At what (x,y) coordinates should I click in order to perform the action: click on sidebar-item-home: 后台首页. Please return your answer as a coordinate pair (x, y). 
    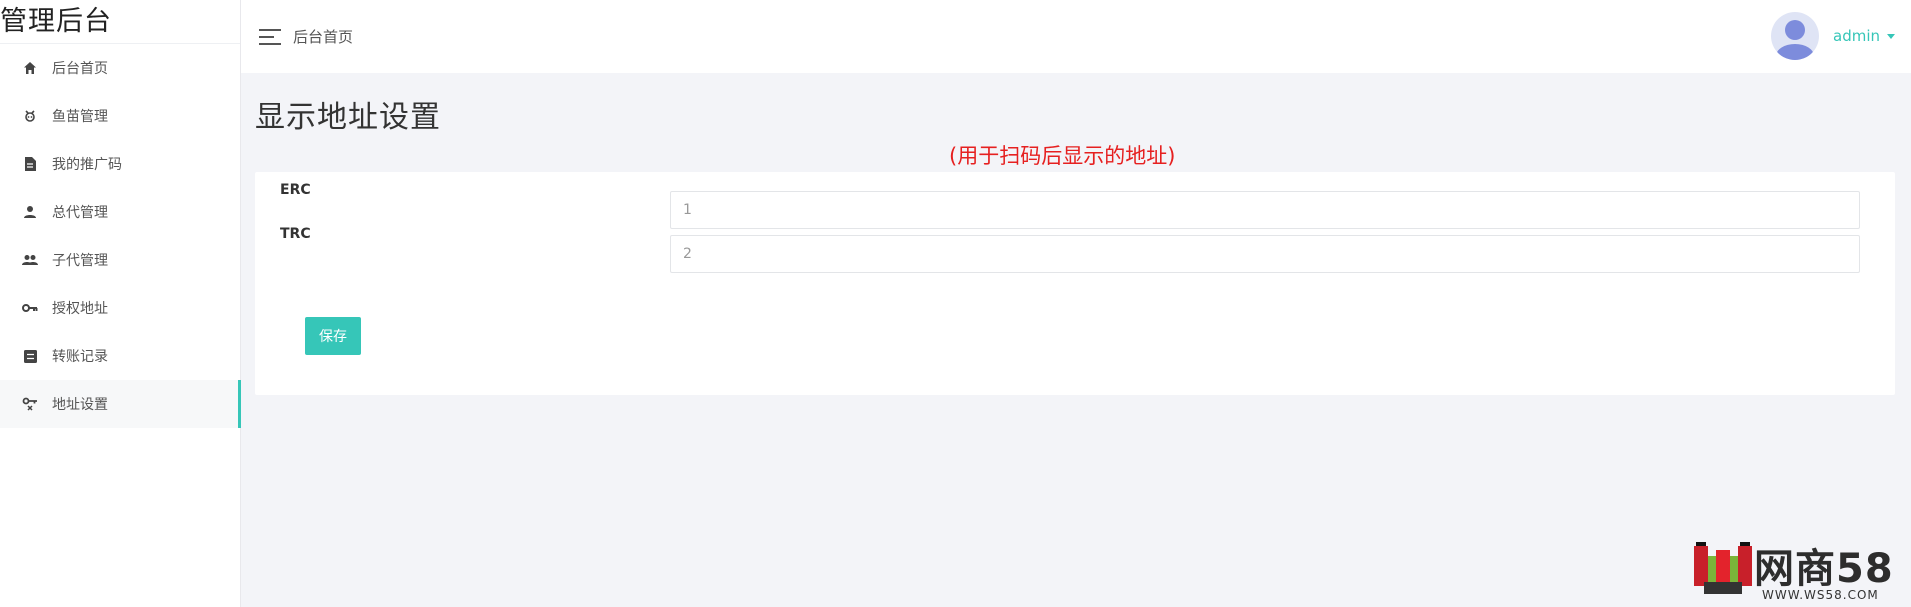
    Looking at the image, I should click on (120, 68).